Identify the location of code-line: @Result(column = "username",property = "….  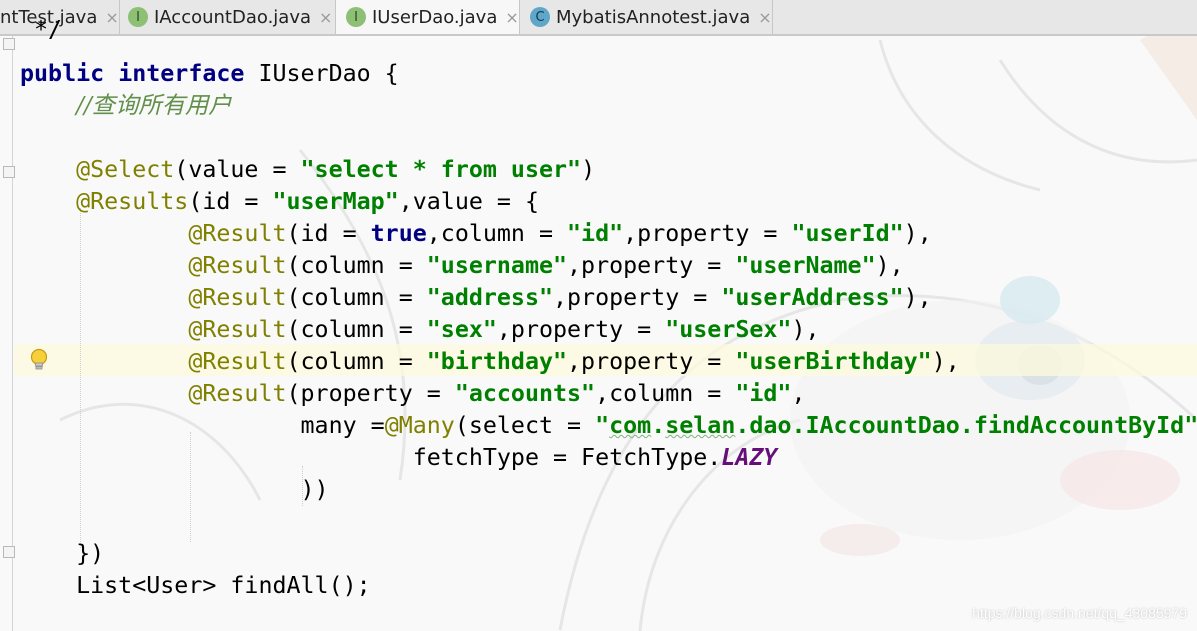
(546, 265).